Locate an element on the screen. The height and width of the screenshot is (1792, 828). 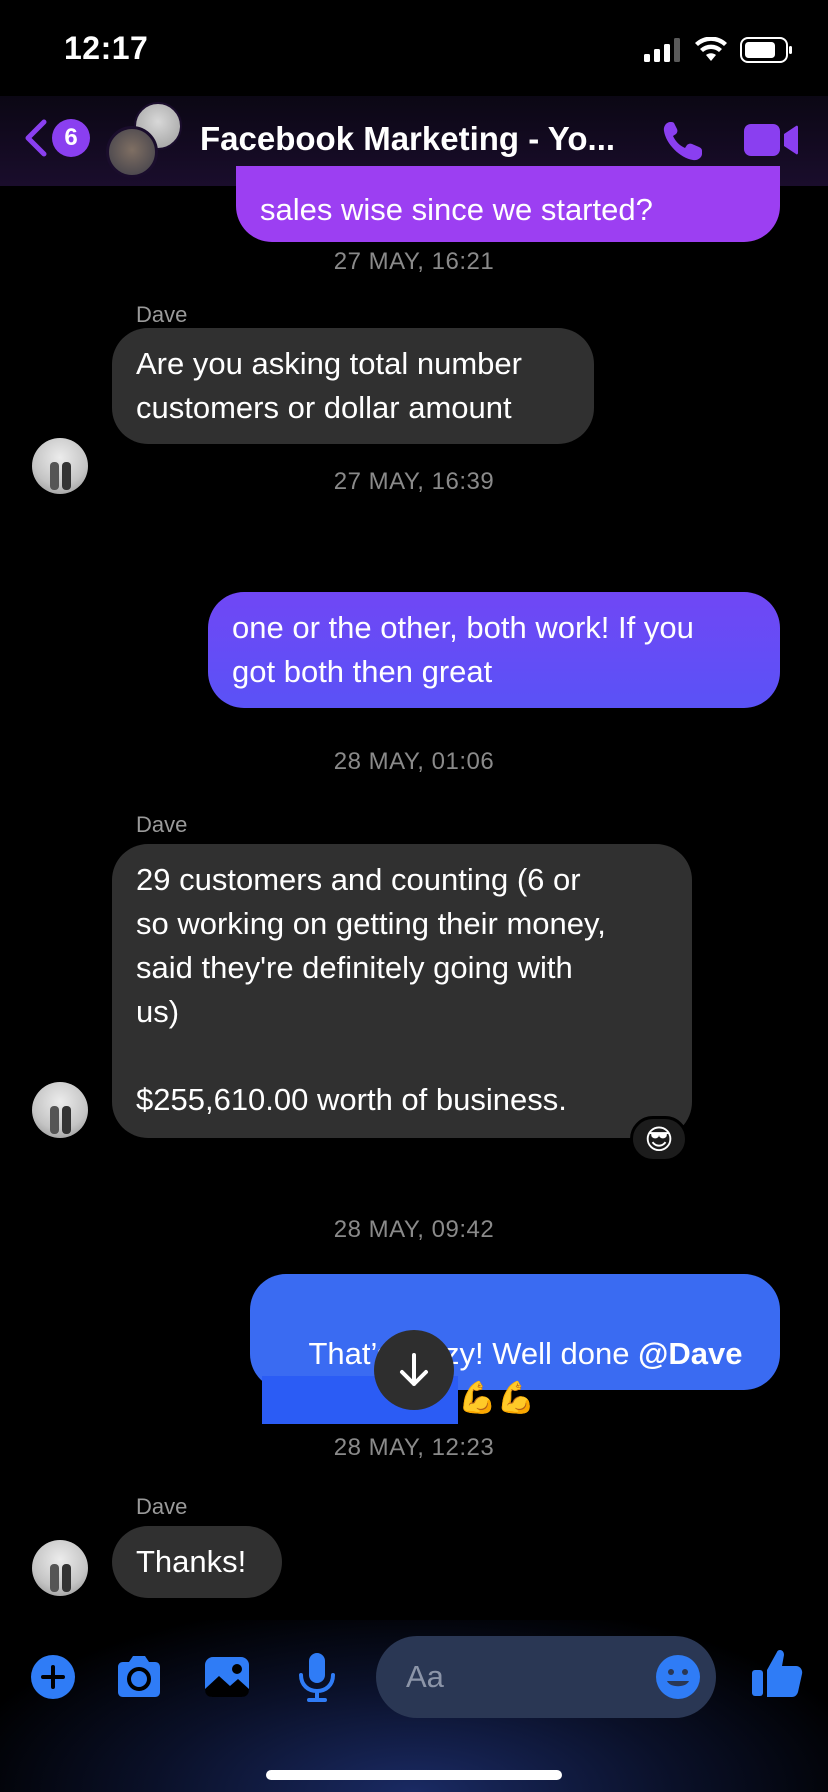
home-indicator is located at coordinates (414, 1775).